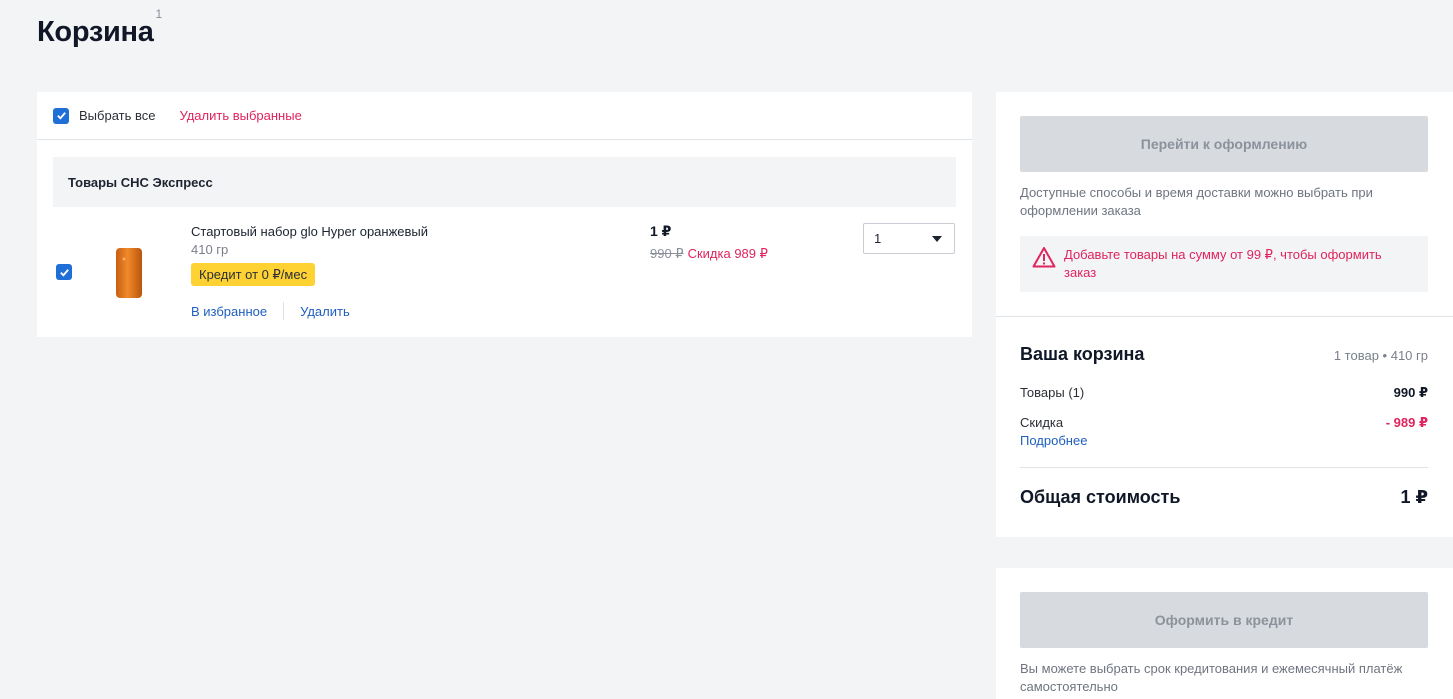  Describe the element at coordinates (1224, 620) in the screenshot. I see `credit-checkout-button: Оформить в кредит` at that location.